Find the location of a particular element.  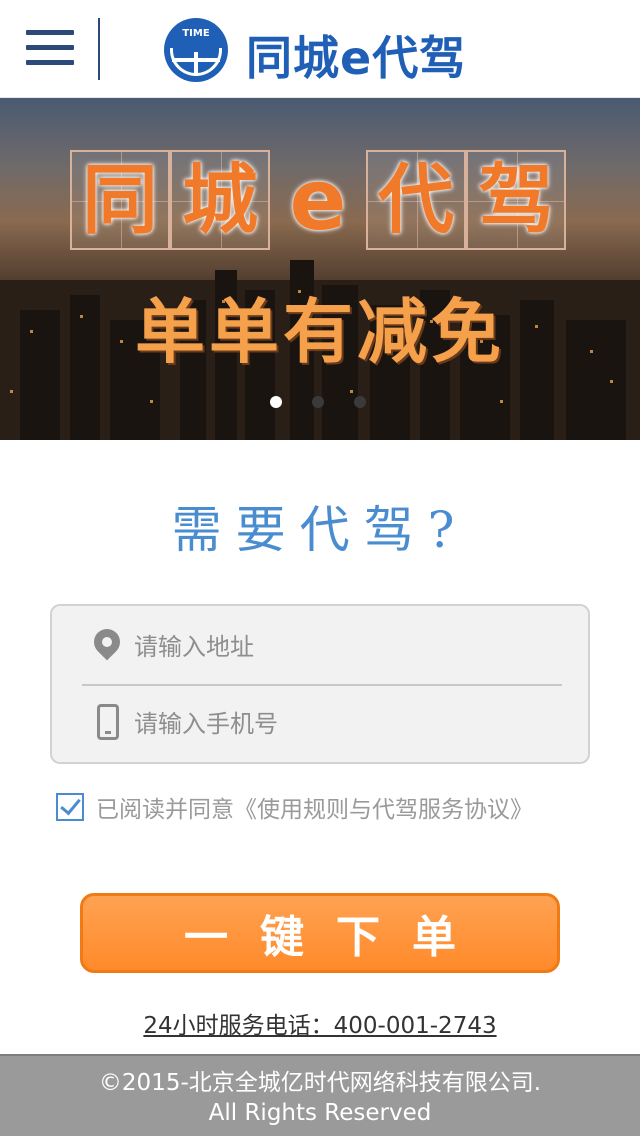

agreement-text: 已阅读并同意《使用规则与代驾服务协议》 is located at coordinates (314, 807).